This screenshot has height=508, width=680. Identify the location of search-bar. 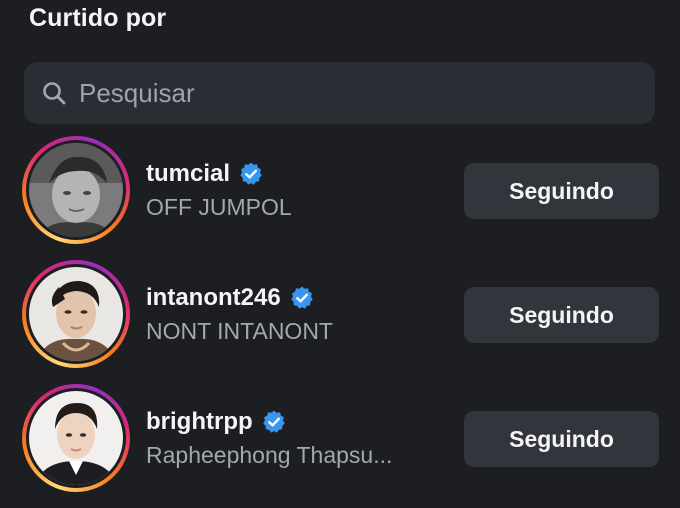
(339, 93).